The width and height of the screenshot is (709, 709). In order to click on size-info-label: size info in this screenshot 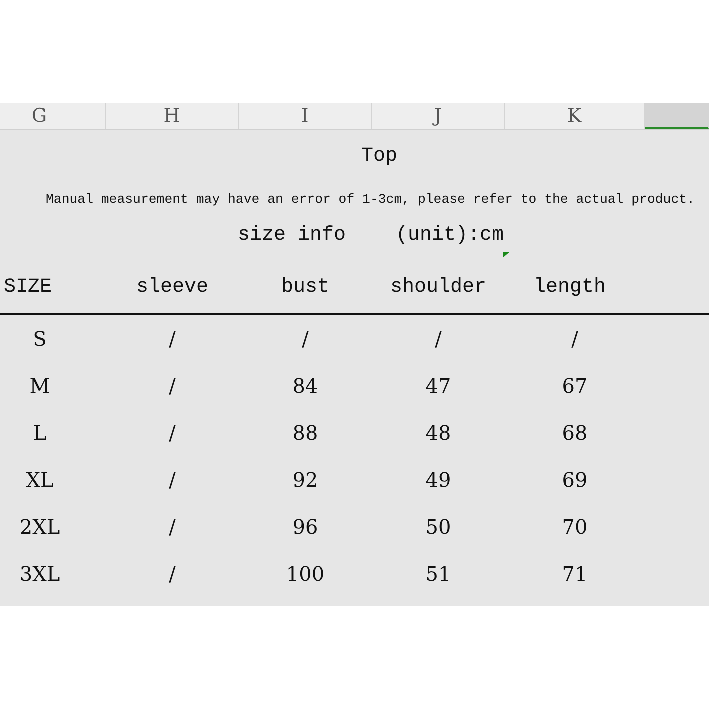, I will do `click(292, 235)`.